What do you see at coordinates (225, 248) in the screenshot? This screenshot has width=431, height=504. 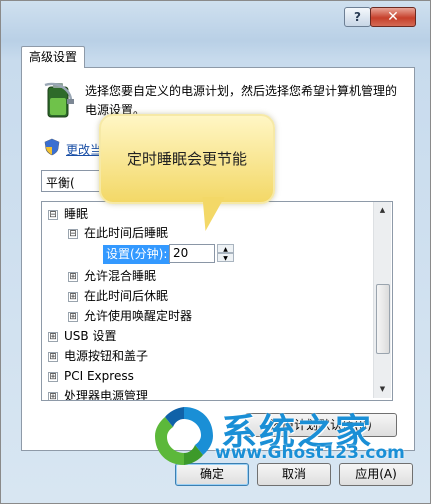 I see `stepper-up-icon: ▲` at bounding box center [225, 248].